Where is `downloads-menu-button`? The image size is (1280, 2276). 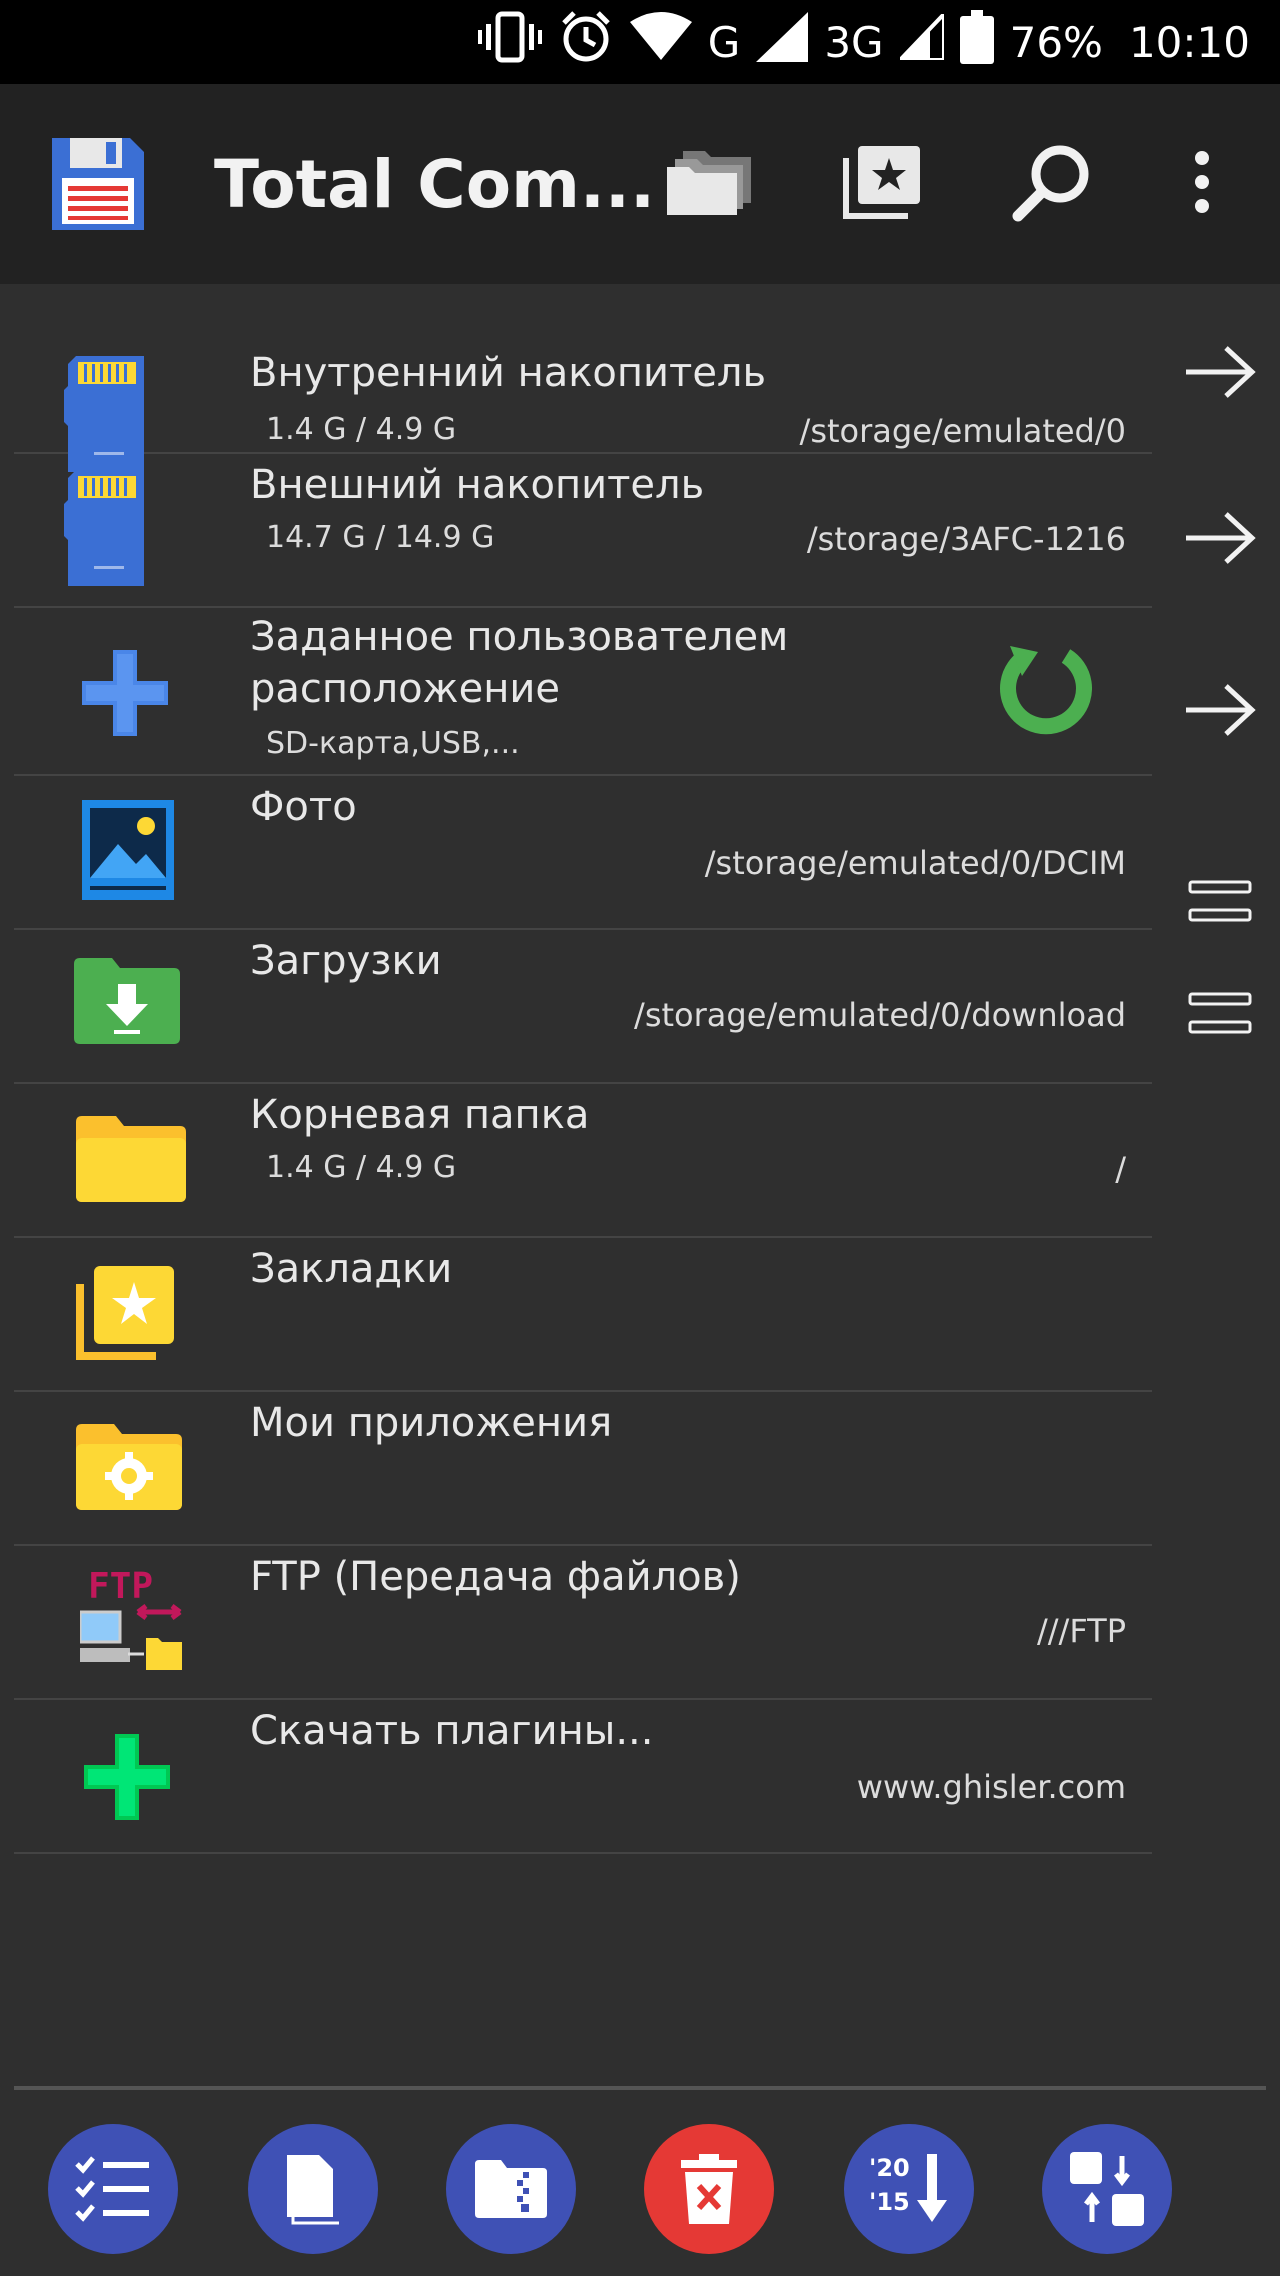
downloads-menu-button is located at coordinates (1220, 1014).